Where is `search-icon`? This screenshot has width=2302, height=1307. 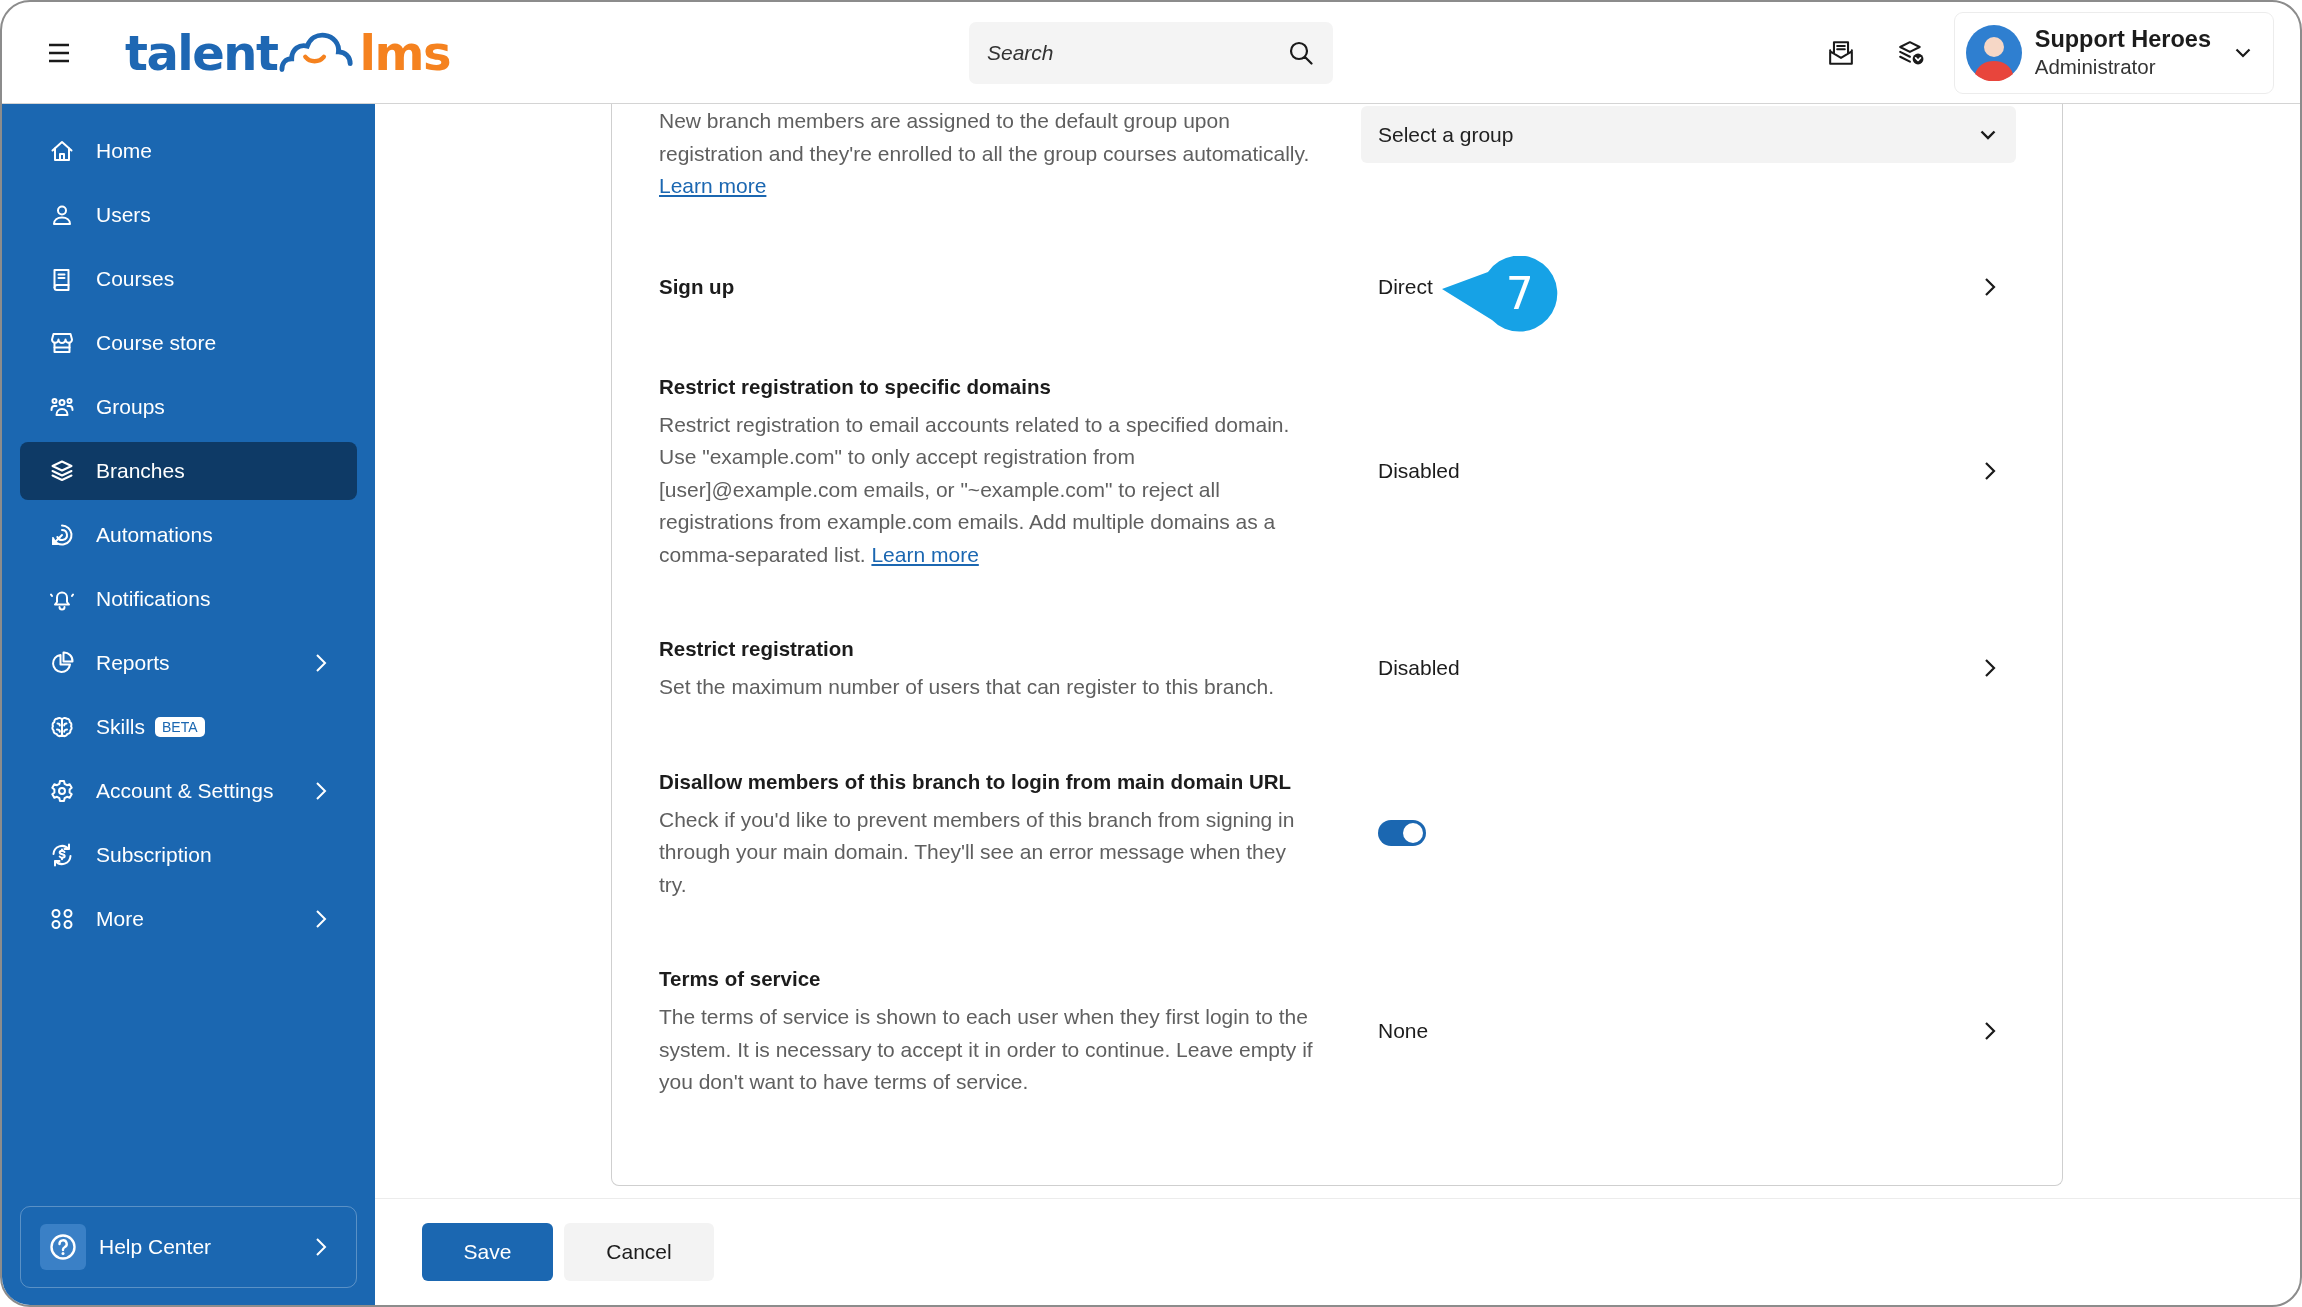
search-icon is located at coordinates (1301, 52).